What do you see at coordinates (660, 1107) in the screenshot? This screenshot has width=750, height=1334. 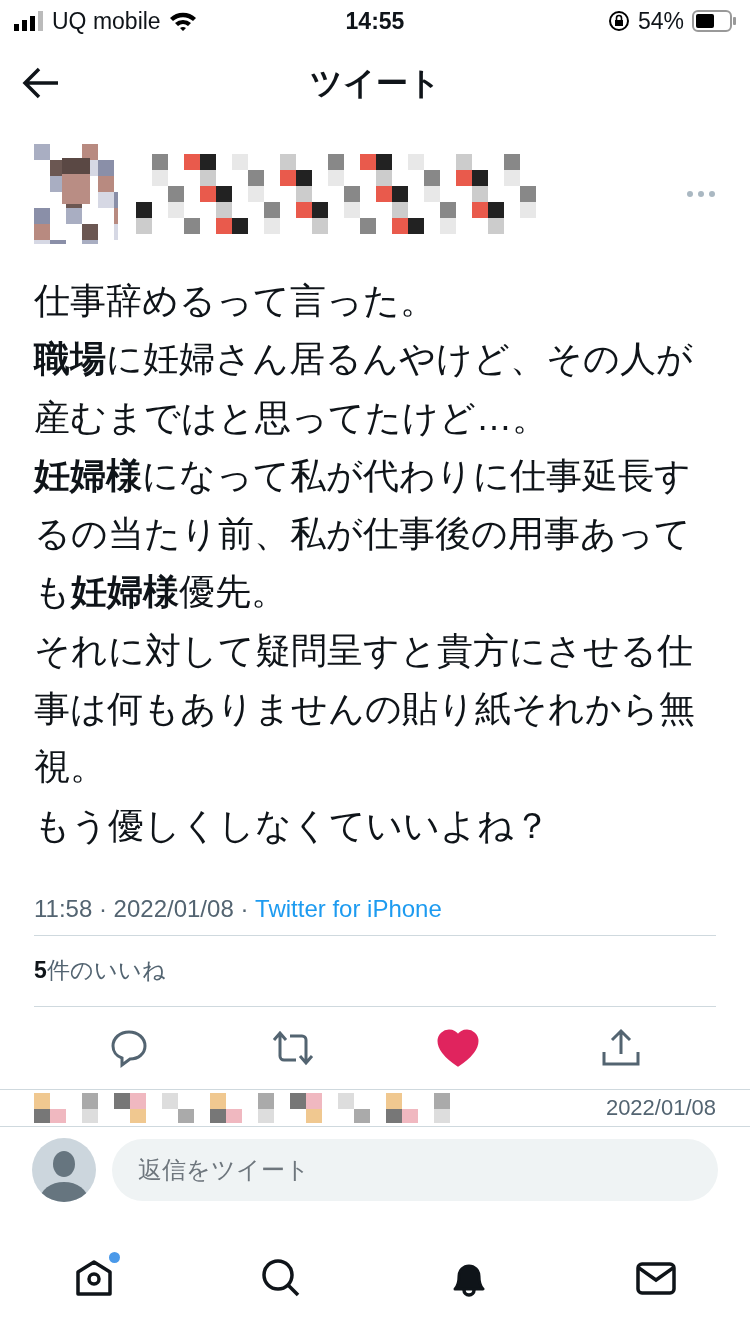 I see `reply-date: 2022/01/08` at bounding box center [660, 1107].